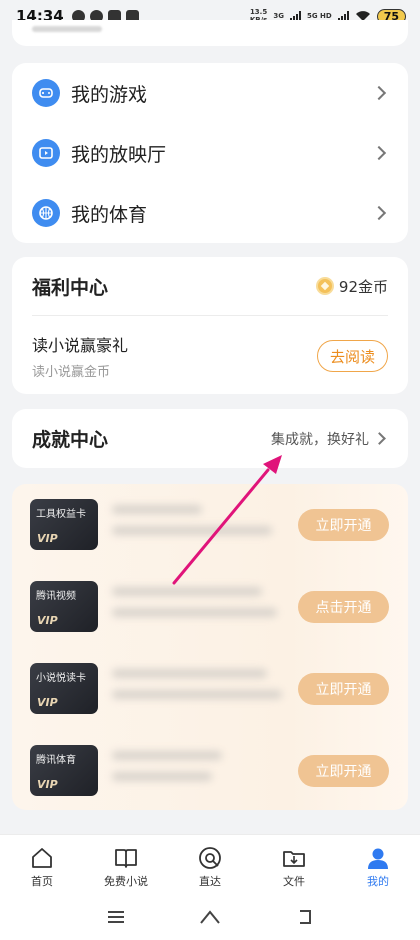 The image size is (420, 940). Describe the element at coordinates (119, 154) in the screenshot. I see `menu-item-label: 我的放映厅` at that location.